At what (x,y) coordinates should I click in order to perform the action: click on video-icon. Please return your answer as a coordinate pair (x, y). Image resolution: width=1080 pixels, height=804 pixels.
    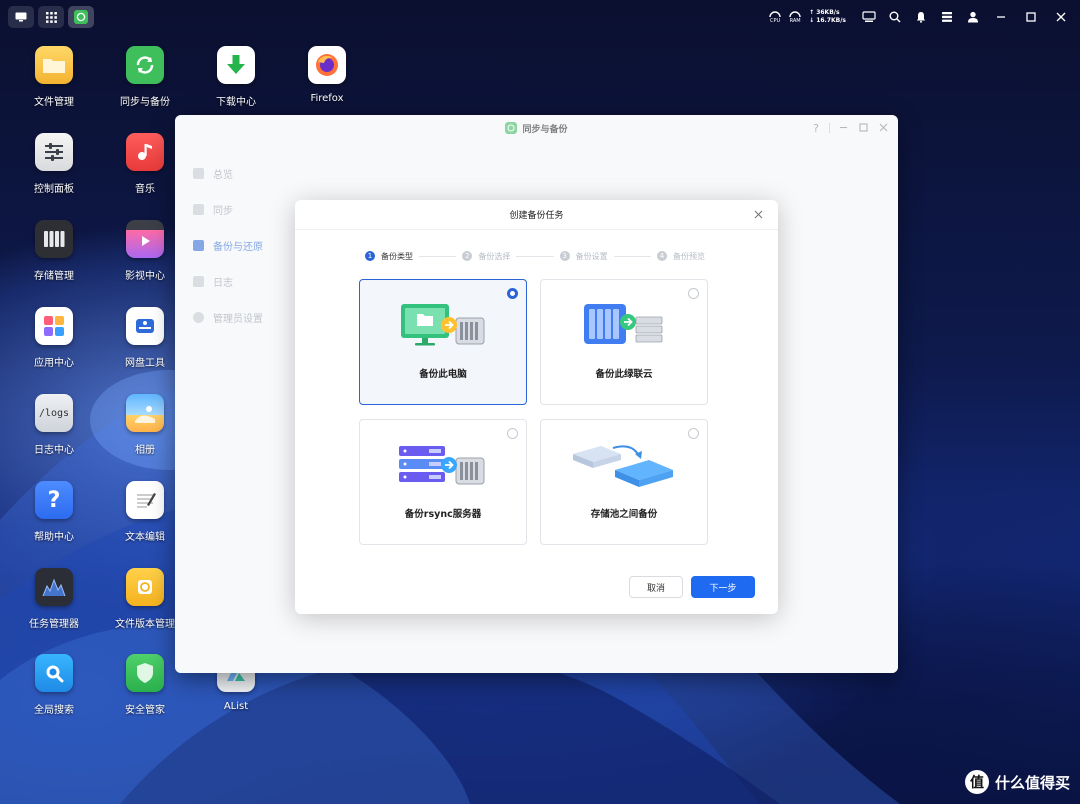
    Looking at the image, I should click on (145, 239).